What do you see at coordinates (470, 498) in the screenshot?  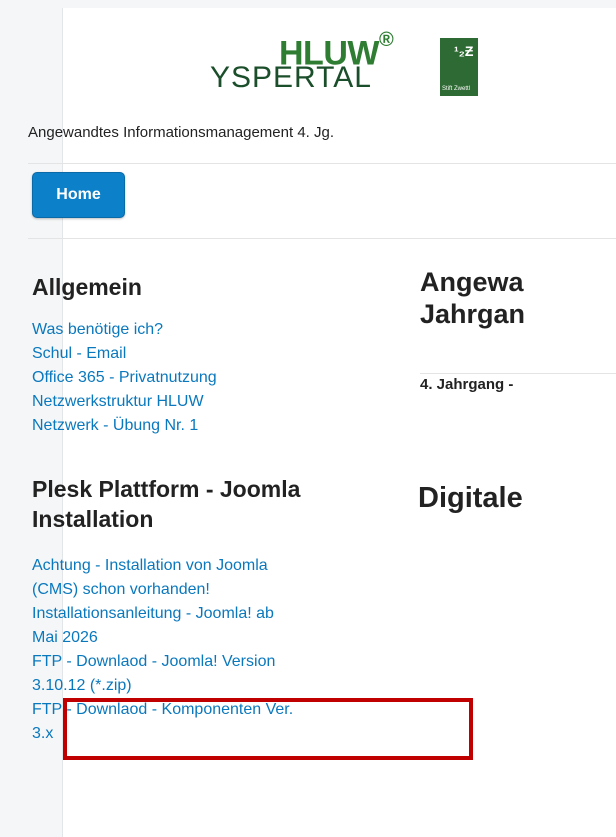 I see `main-section-heading: Digitale` at bounding box center [470, 498].